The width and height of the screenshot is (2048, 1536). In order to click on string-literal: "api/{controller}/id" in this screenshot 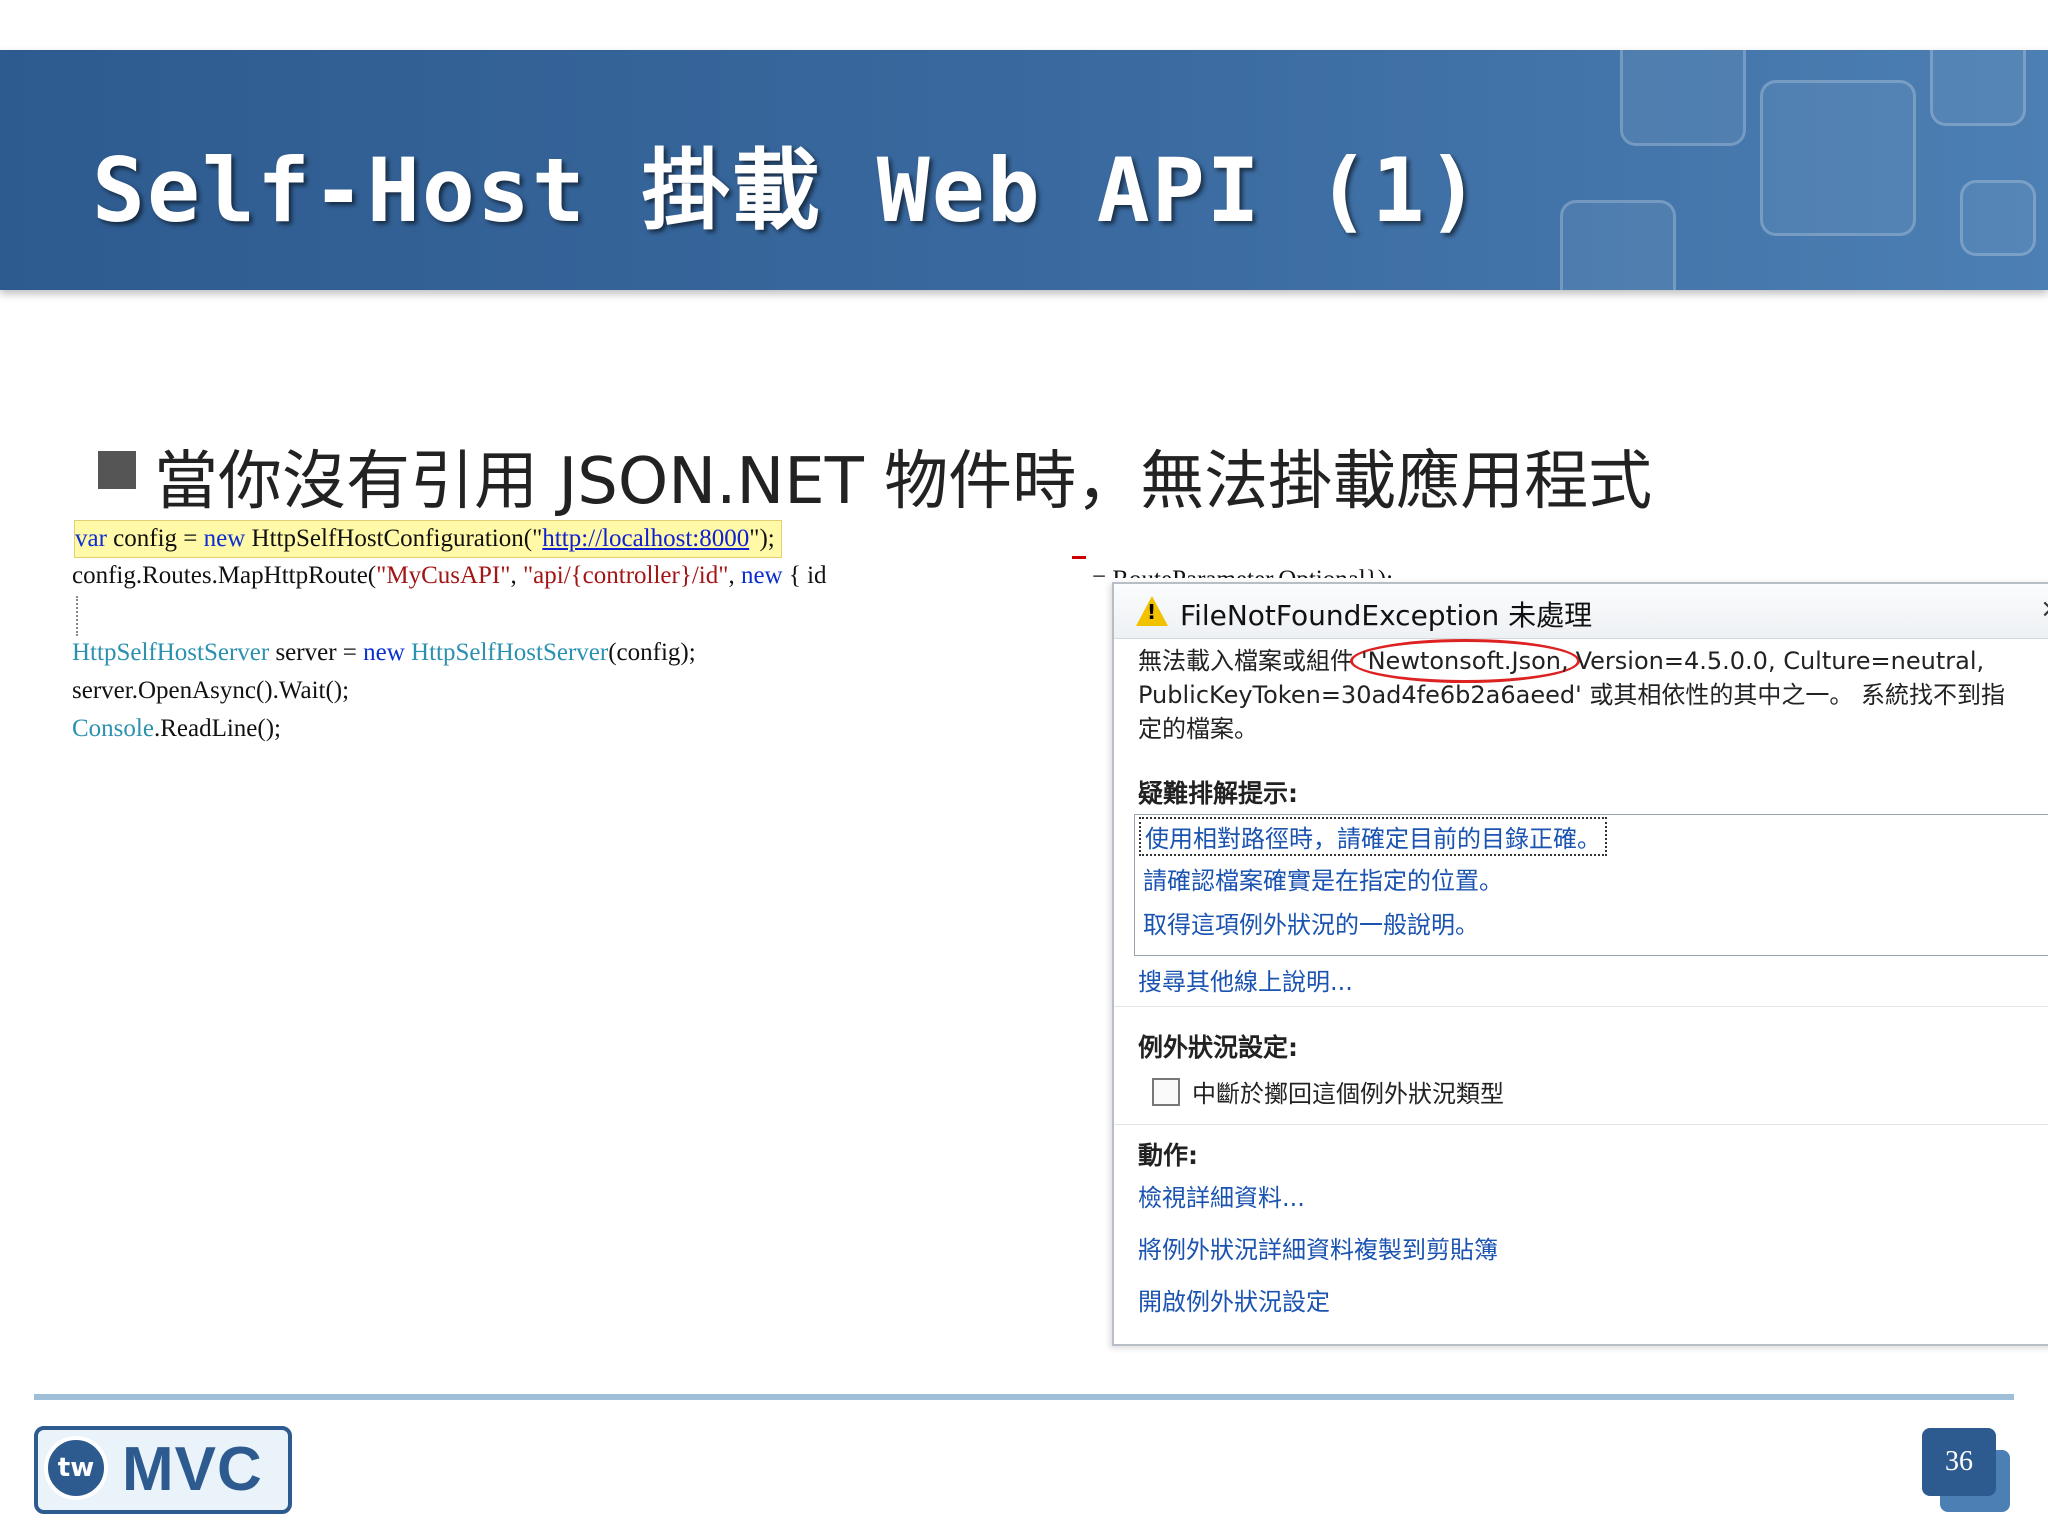, I will do `click(625, 575)`.